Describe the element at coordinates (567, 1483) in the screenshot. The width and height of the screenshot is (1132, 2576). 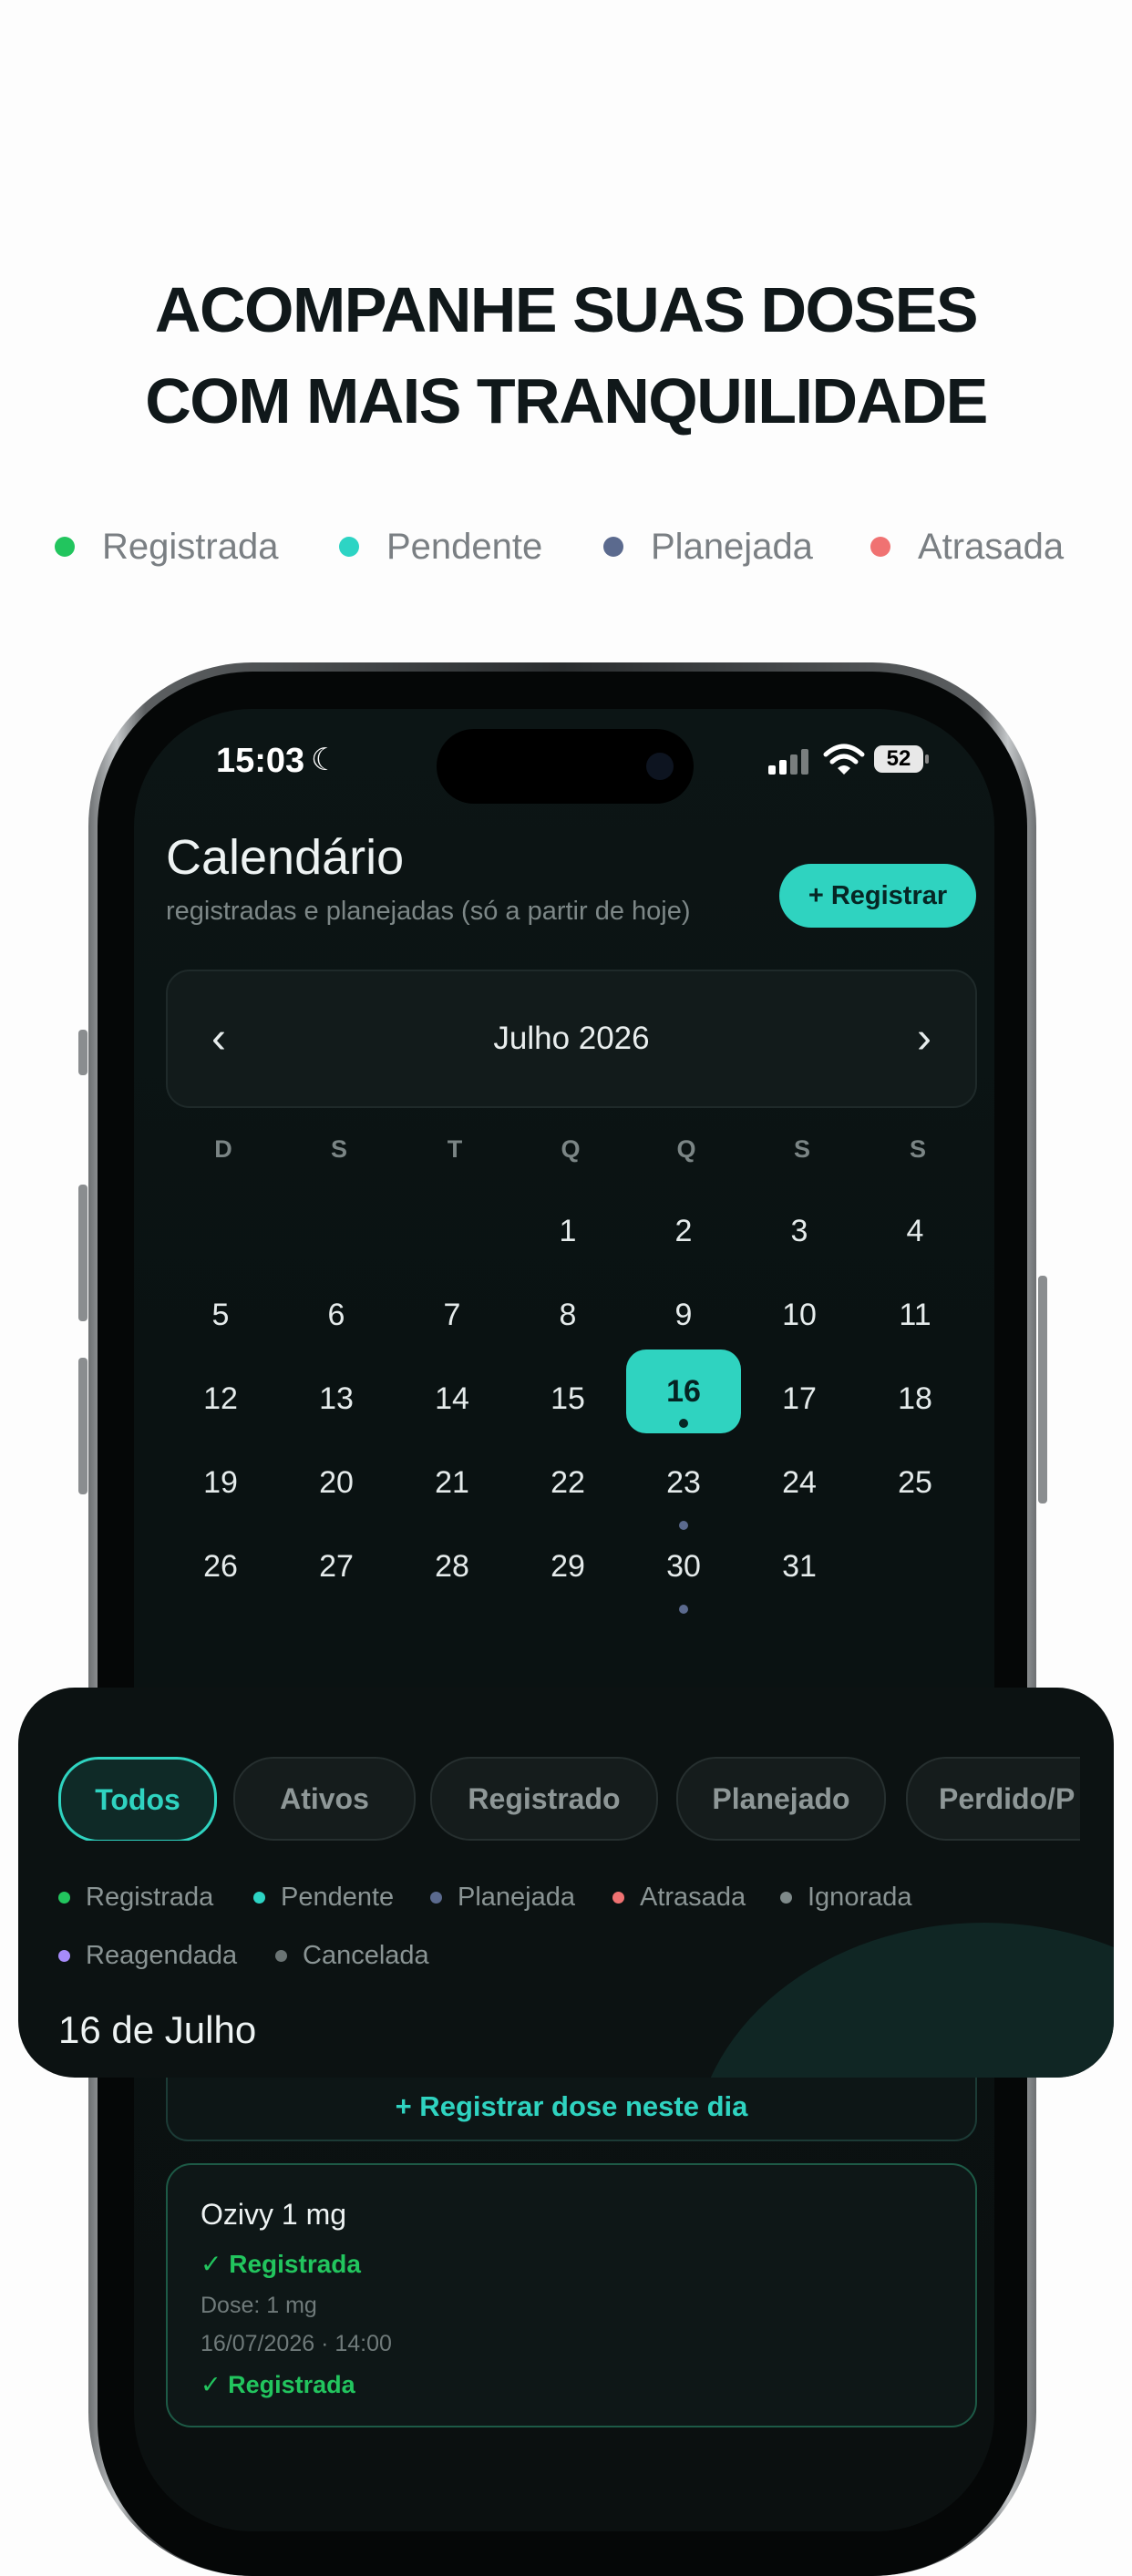
I see `calendar-day: 22` at that location.